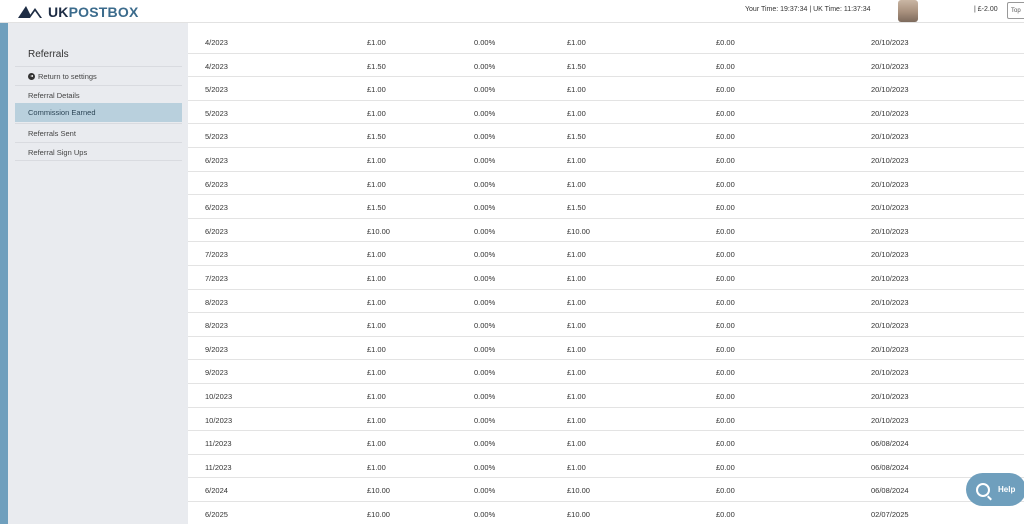 The image size is (1024, 524). Describe the element at coordinates (98, 75) in the screenshot. I see `sidebar-item-return-to-settings: Return to settings` at that location.